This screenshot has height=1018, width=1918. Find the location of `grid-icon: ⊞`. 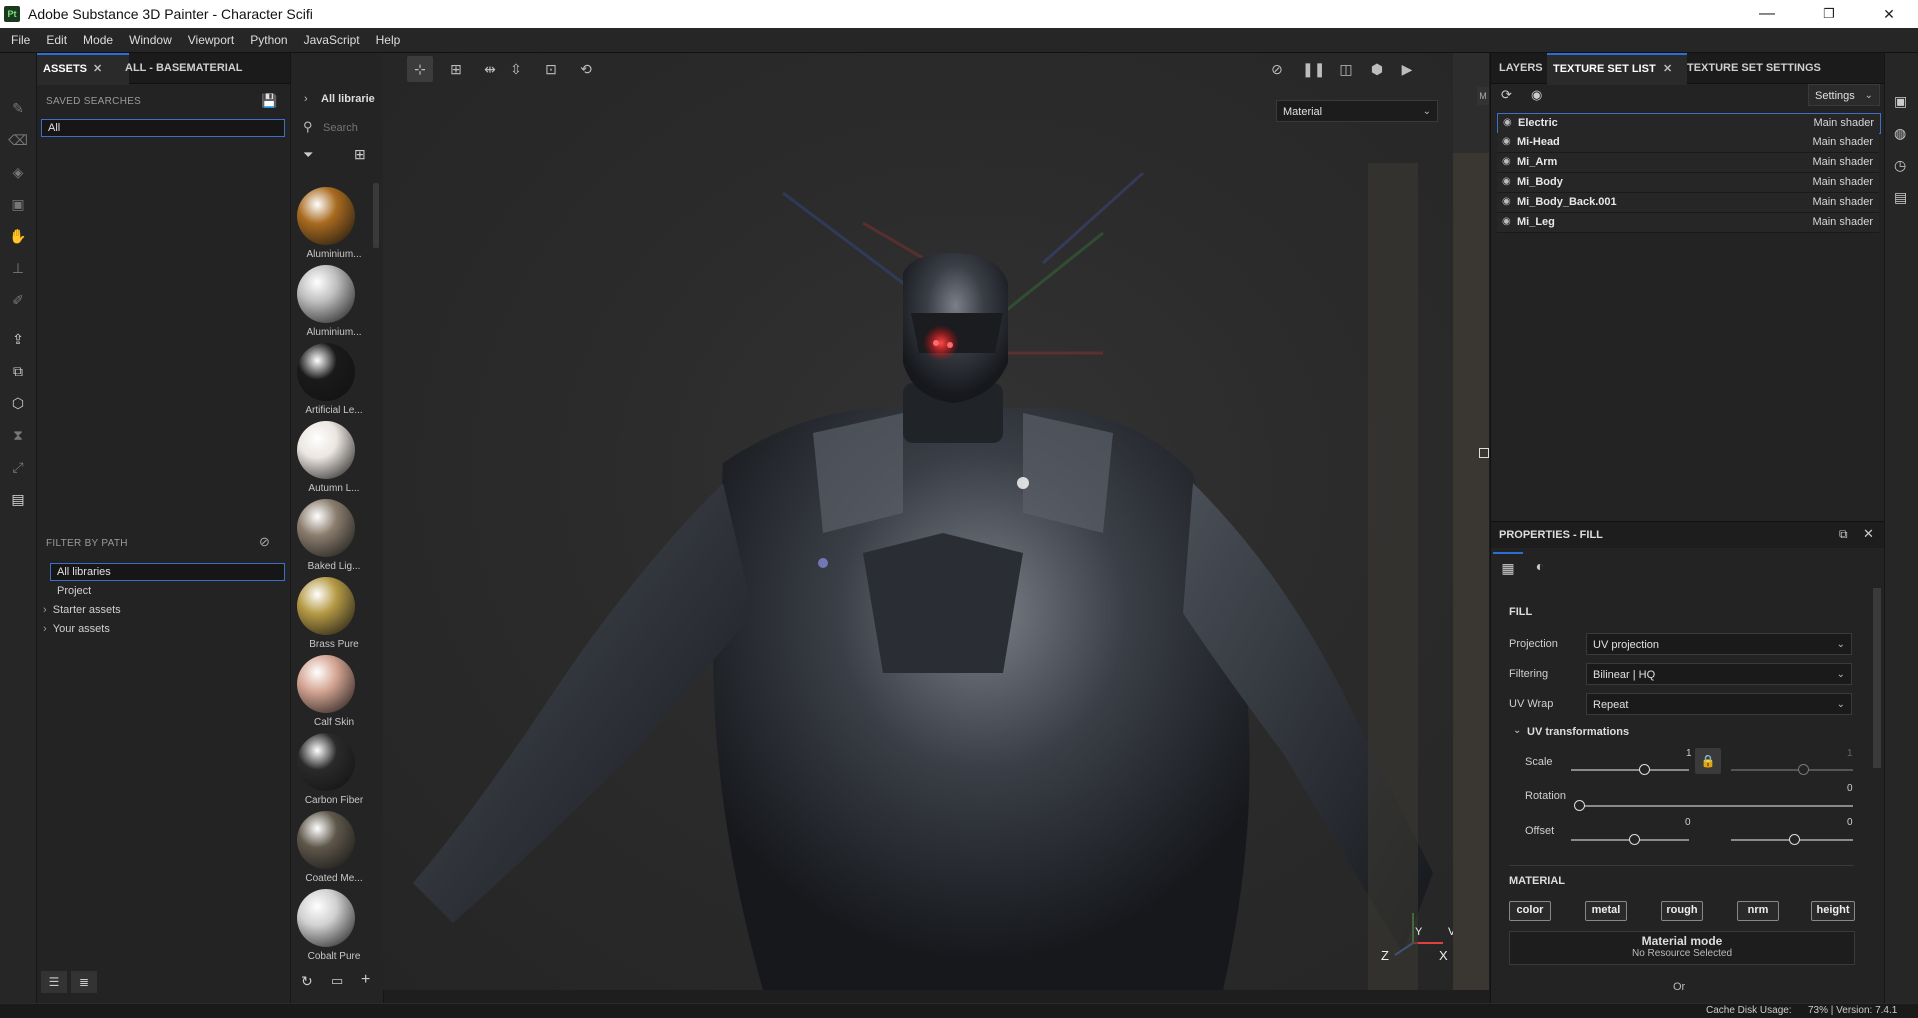

grid-icon: ⊞ is located at coordinates (456, 69).